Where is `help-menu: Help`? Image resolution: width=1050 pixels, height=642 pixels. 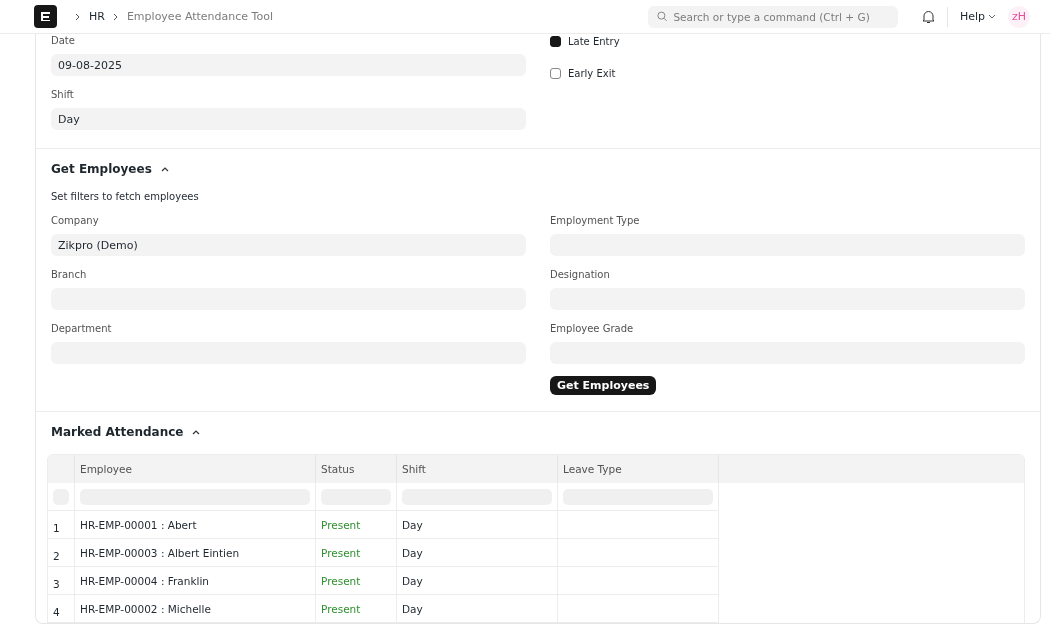
help-menu: Help is located at coordinates (977, 16).